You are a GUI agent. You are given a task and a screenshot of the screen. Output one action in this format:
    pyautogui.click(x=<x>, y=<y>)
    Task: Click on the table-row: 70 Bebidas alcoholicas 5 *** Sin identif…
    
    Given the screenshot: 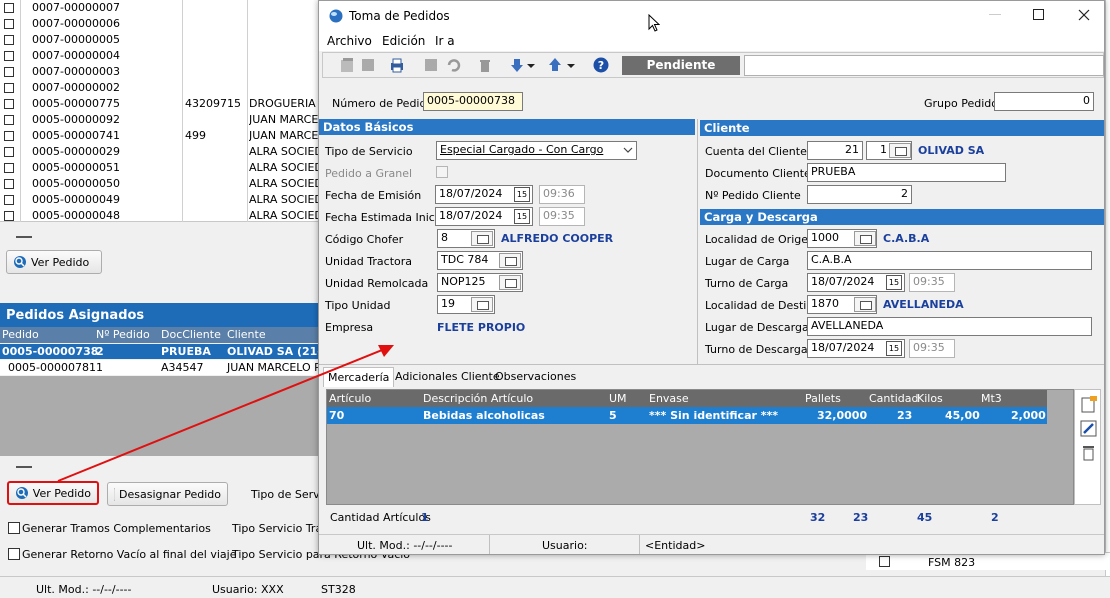 What is the action you would take?
    pyautogui.click(x=687, y=415)
    